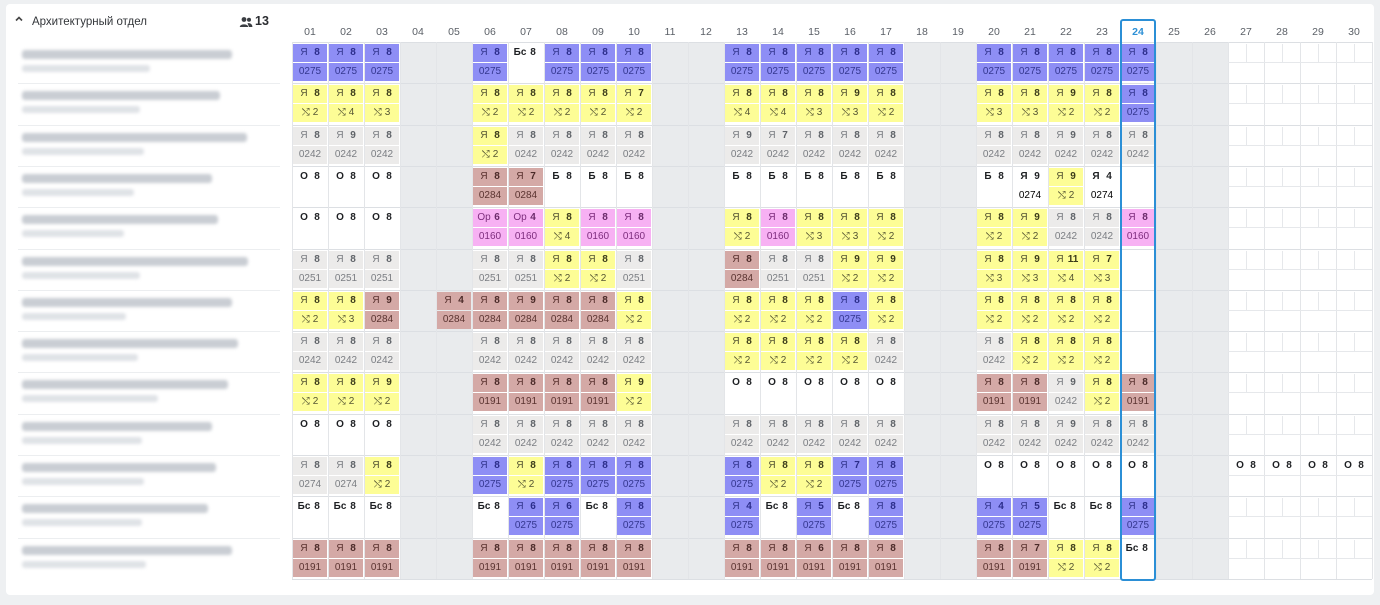 Image resolution: width=1380 pixels, height=605 pixels. Describe the element at coordinates (1030, 548) in the screenshot. I see `shift-cell: Я7` at that location.